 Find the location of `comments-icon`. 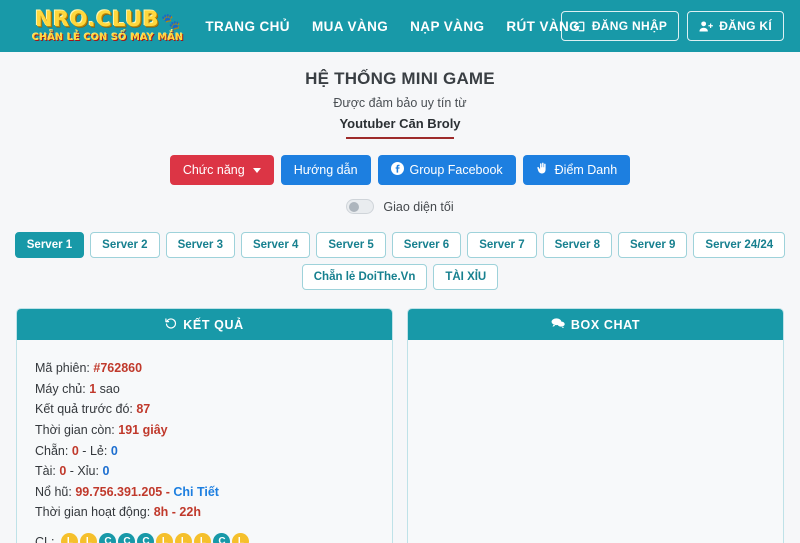

comments-icon is located at coordinates (558, 324).